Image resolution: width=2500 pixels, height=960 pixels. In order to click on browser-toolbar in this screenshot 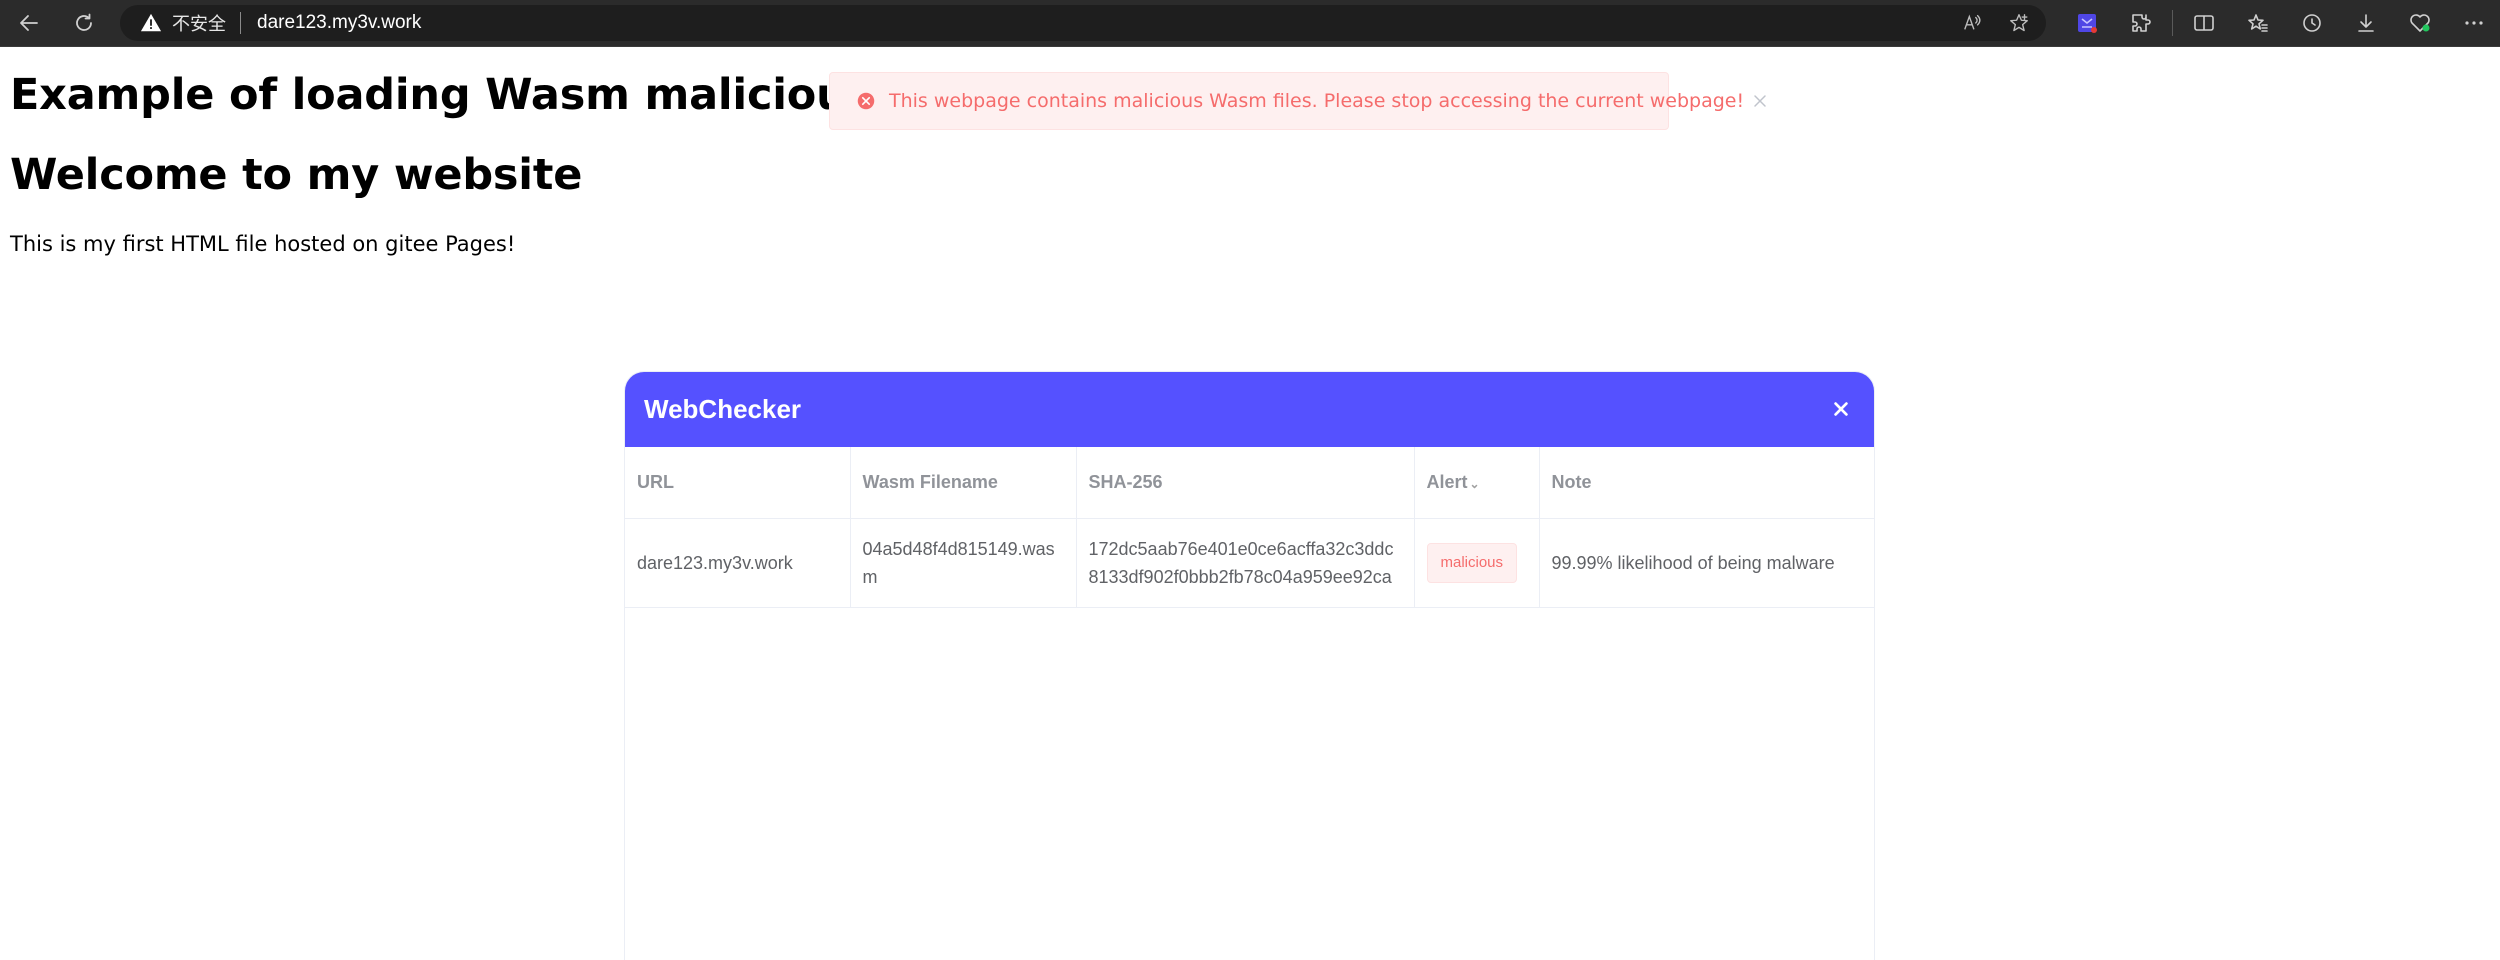, I will do `click(2280, 23)`.